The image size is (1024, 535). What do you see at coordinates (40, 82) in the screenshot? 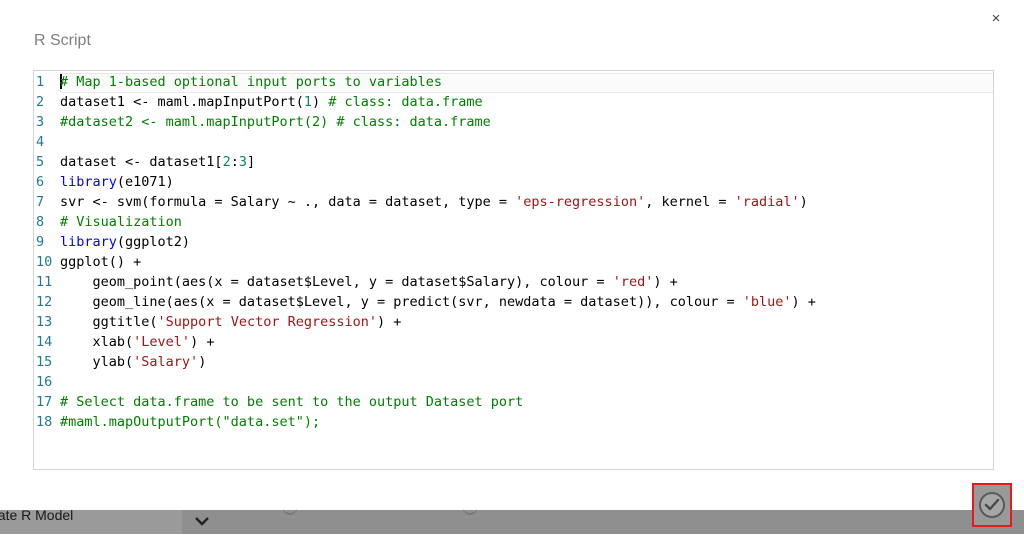
I see `line-number: 1` at bounding box center [40, 82].